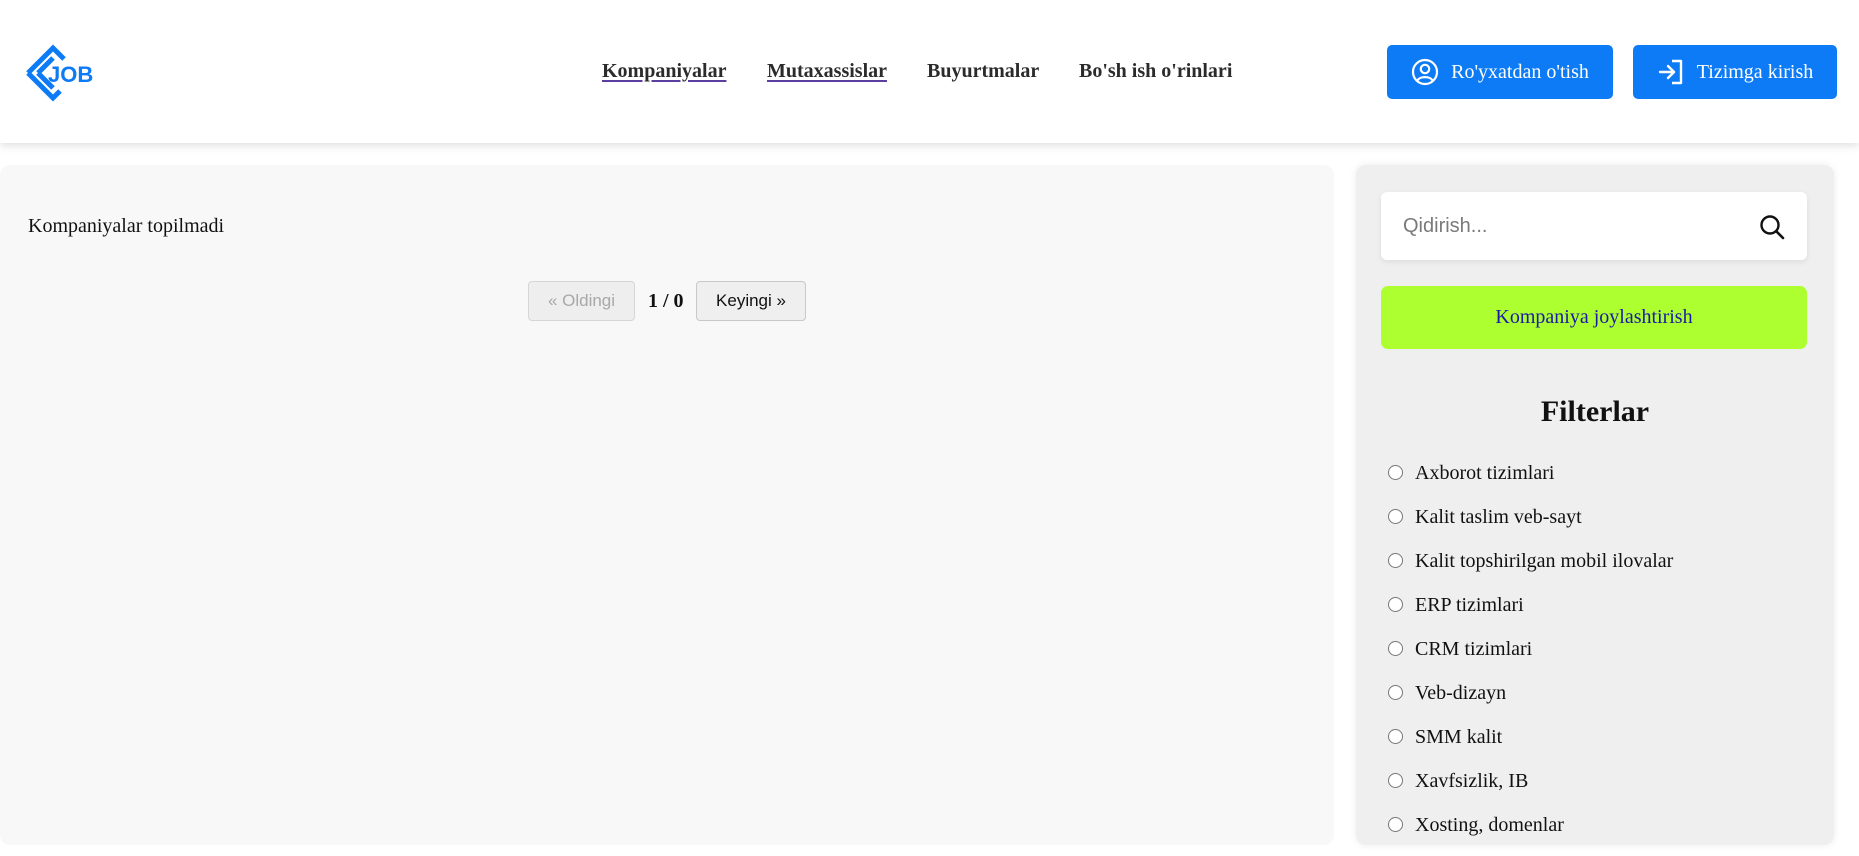 The height and width of the screenshot is (856, 1859). Describe the element at coordinates (1772, 227) in the screenshot. I see `search-icon` at that location.